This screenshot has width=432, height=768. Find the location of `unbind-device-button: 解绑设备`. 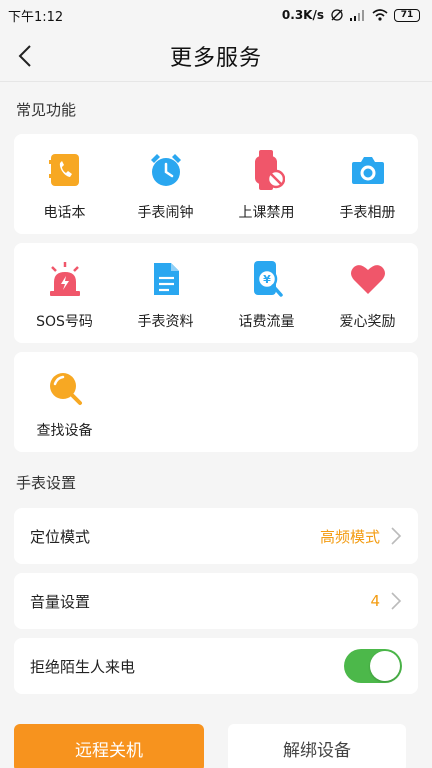

unbind-device-button: 解绑设备 is located at coordinates (317, 746).